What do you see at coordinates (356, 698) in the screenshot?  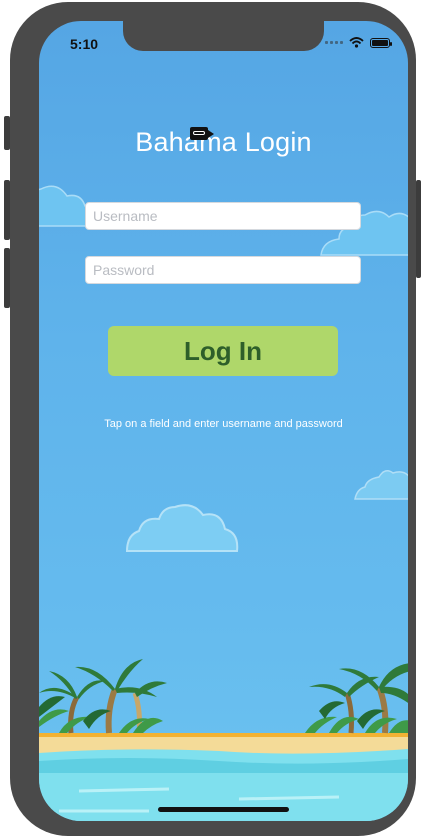 I see `palm-trees-right` at bounding box center [356, 698].